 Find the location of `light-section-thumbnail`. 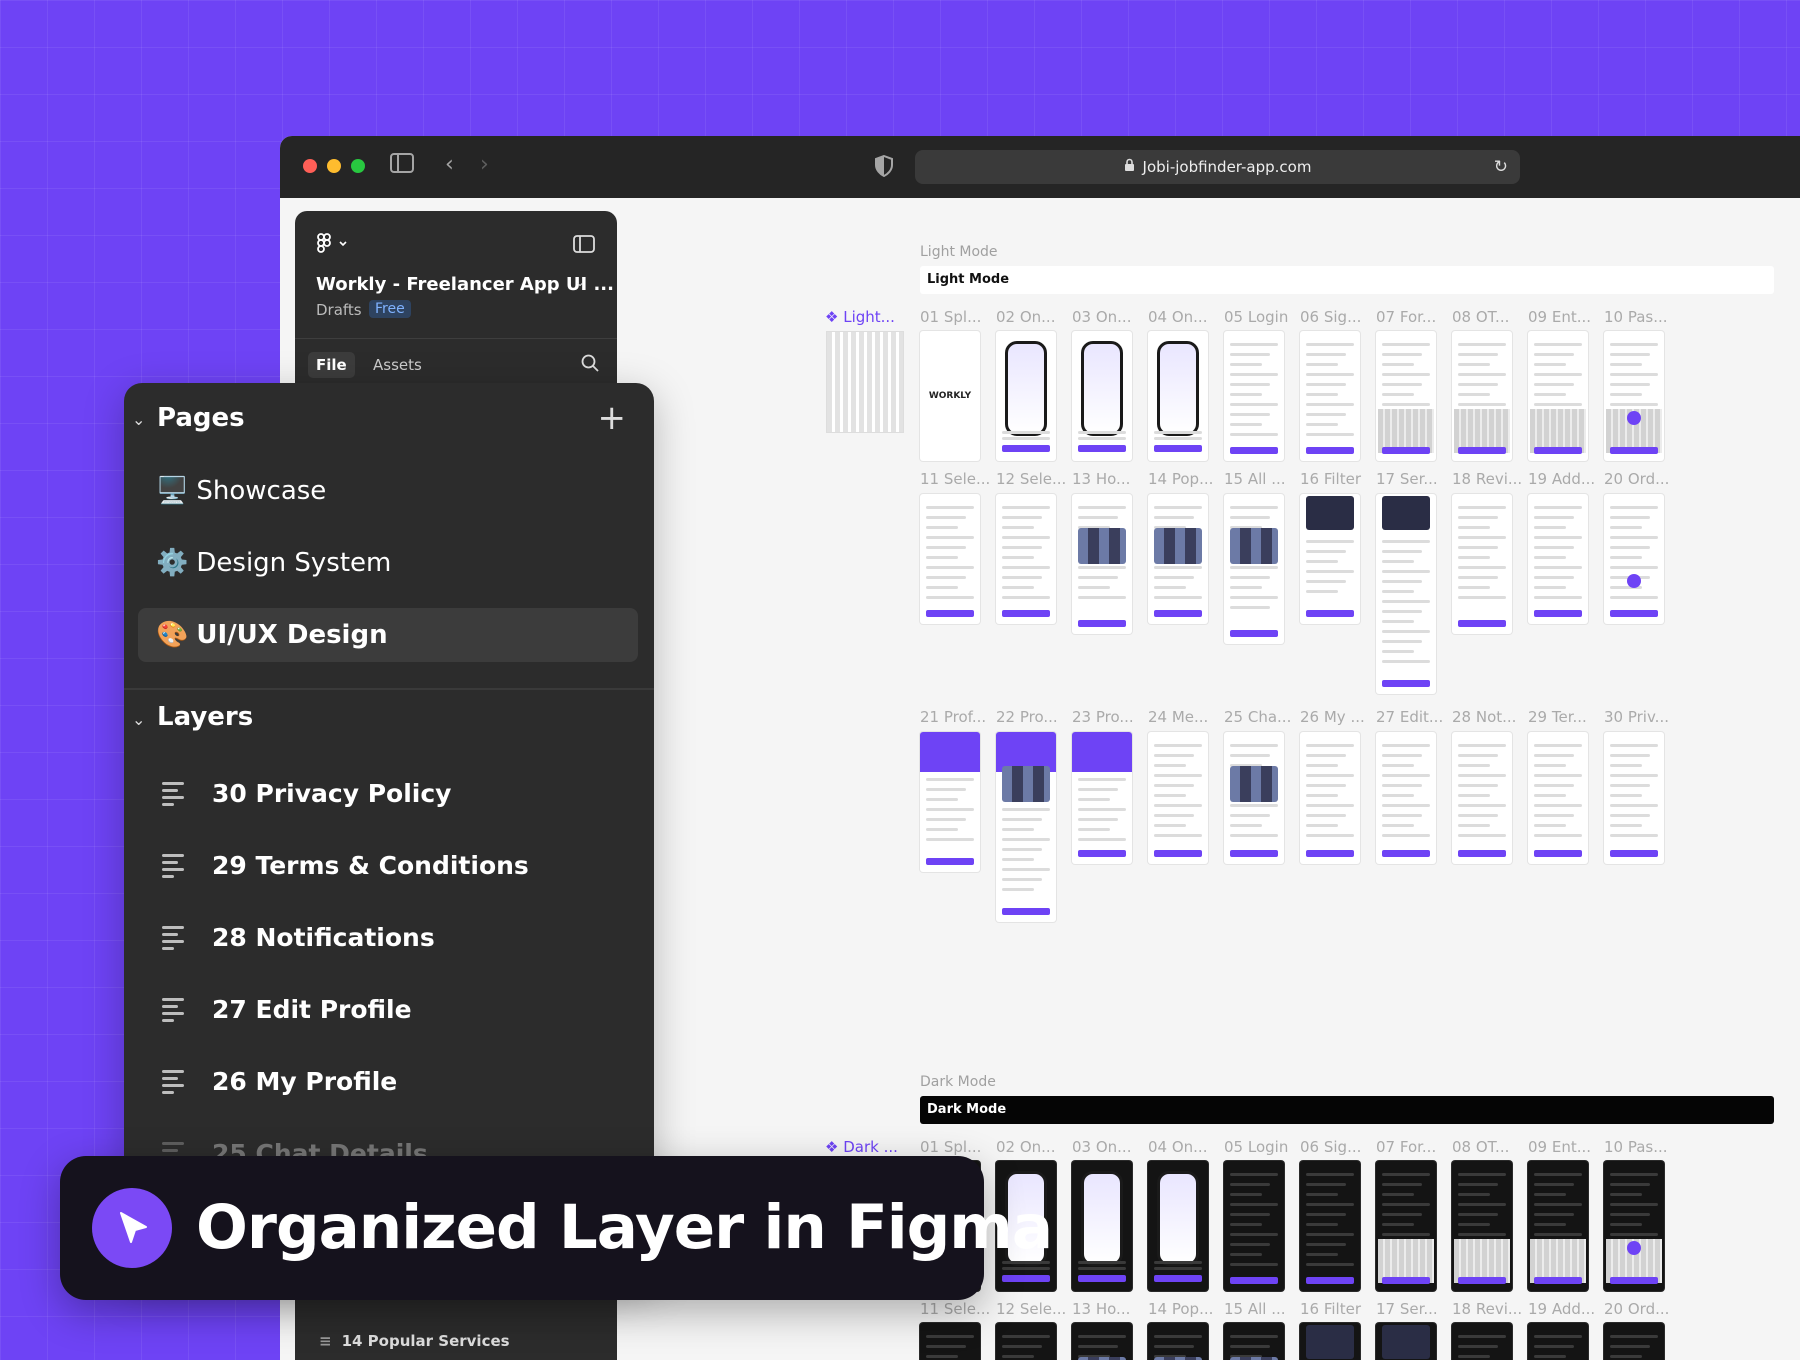

light-section-thumbnail is located at coordinates (865, 382).